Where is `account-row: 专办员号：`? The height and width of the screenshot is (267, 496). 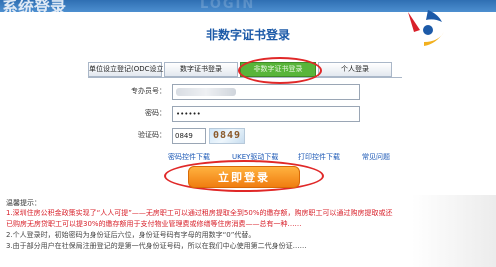
account-row: 专办员号： is located at coordinates (248, 92).